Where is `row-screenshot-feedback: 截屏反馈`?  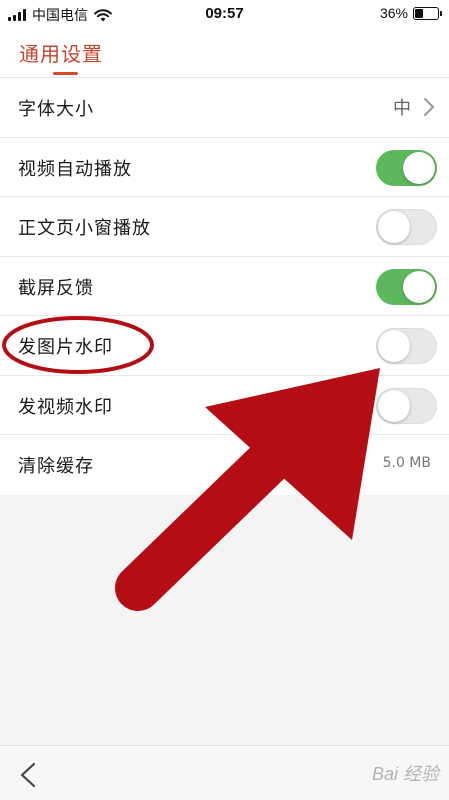
row-screenshot-feedback: 截屏反馈 is located at coordinates (224, 286).